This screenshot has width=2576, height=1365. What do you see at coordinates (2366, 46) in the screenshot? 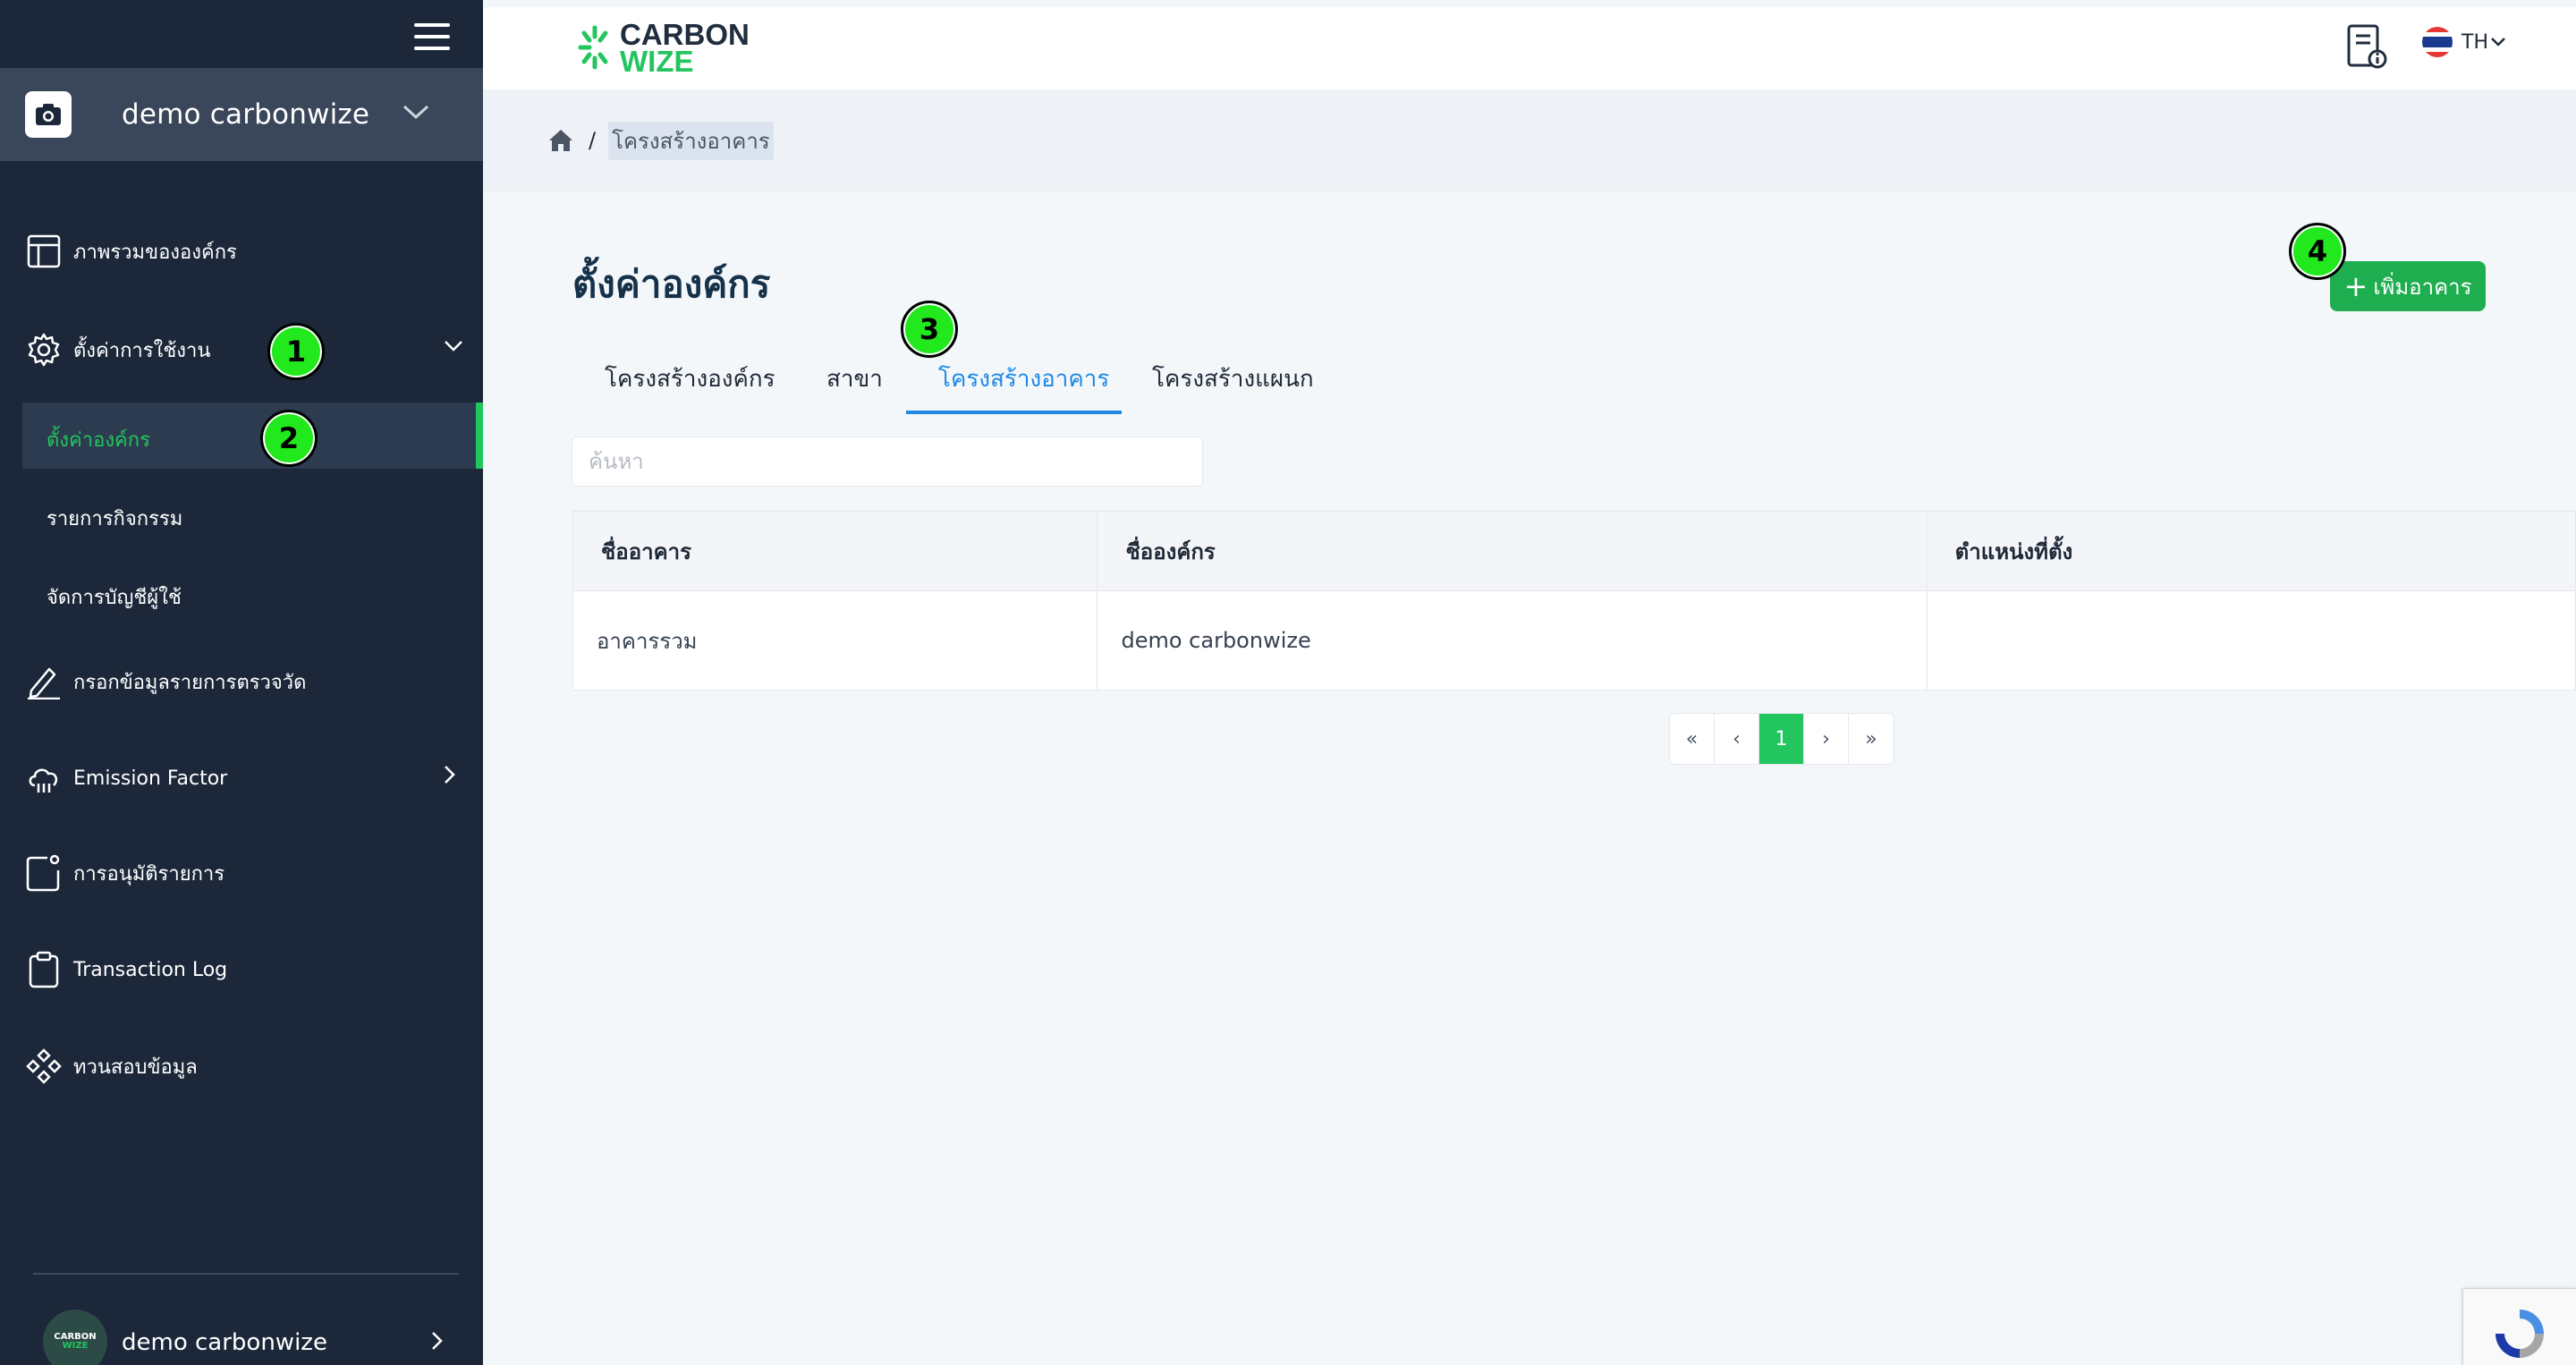
I see `document-info-icon` at bounding box center [2366, 46].